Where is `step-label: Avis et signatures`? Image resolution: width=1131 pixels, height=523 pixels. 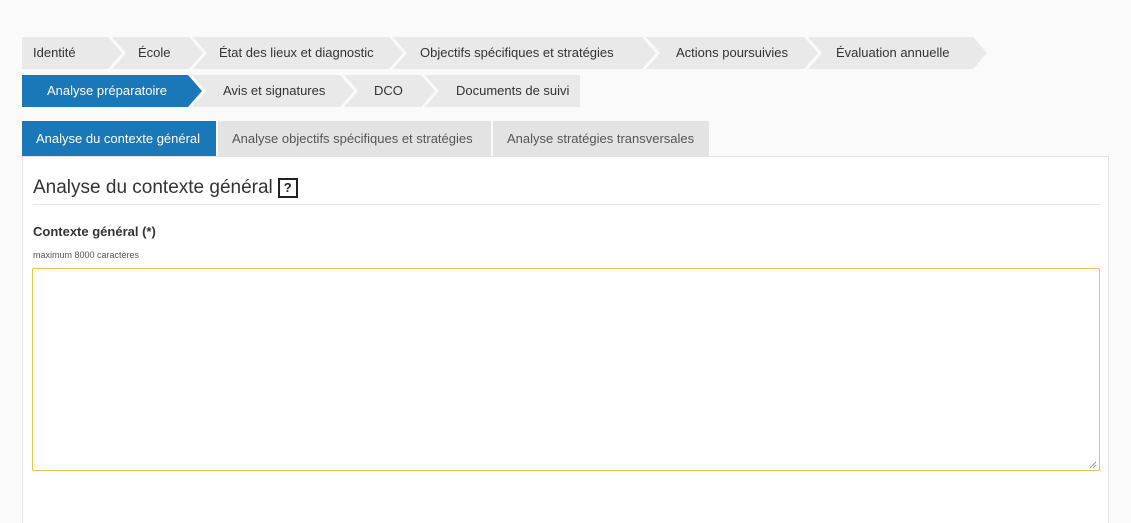 step-label: Avis et signatures is located at coordinates (274, 90).